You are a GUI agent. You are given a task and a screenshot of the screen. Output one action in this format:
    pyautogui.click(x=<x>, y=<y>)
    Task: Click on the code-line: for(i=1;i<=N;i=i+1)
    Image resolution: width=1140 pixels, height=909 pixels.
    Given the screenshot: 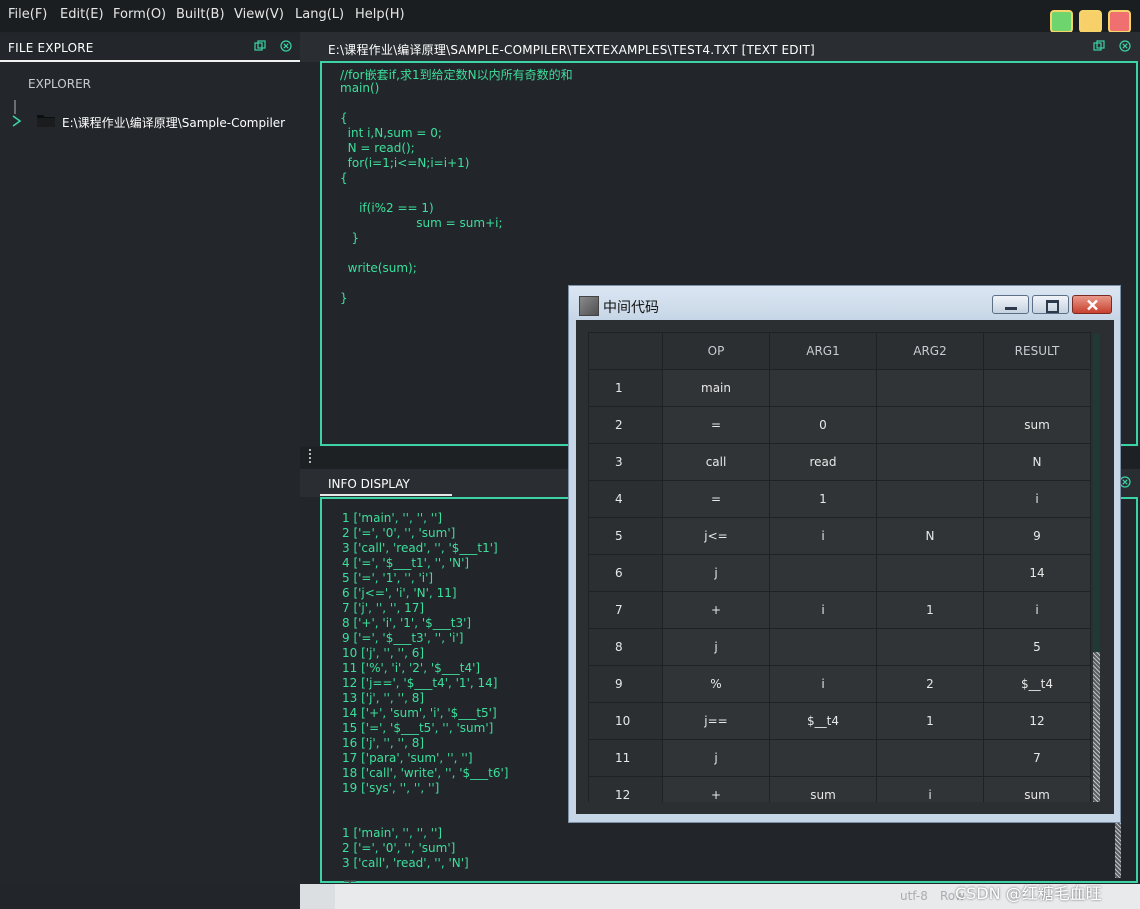 What is the action you would take?
    pyautogui.click(x=405, y=163)
    